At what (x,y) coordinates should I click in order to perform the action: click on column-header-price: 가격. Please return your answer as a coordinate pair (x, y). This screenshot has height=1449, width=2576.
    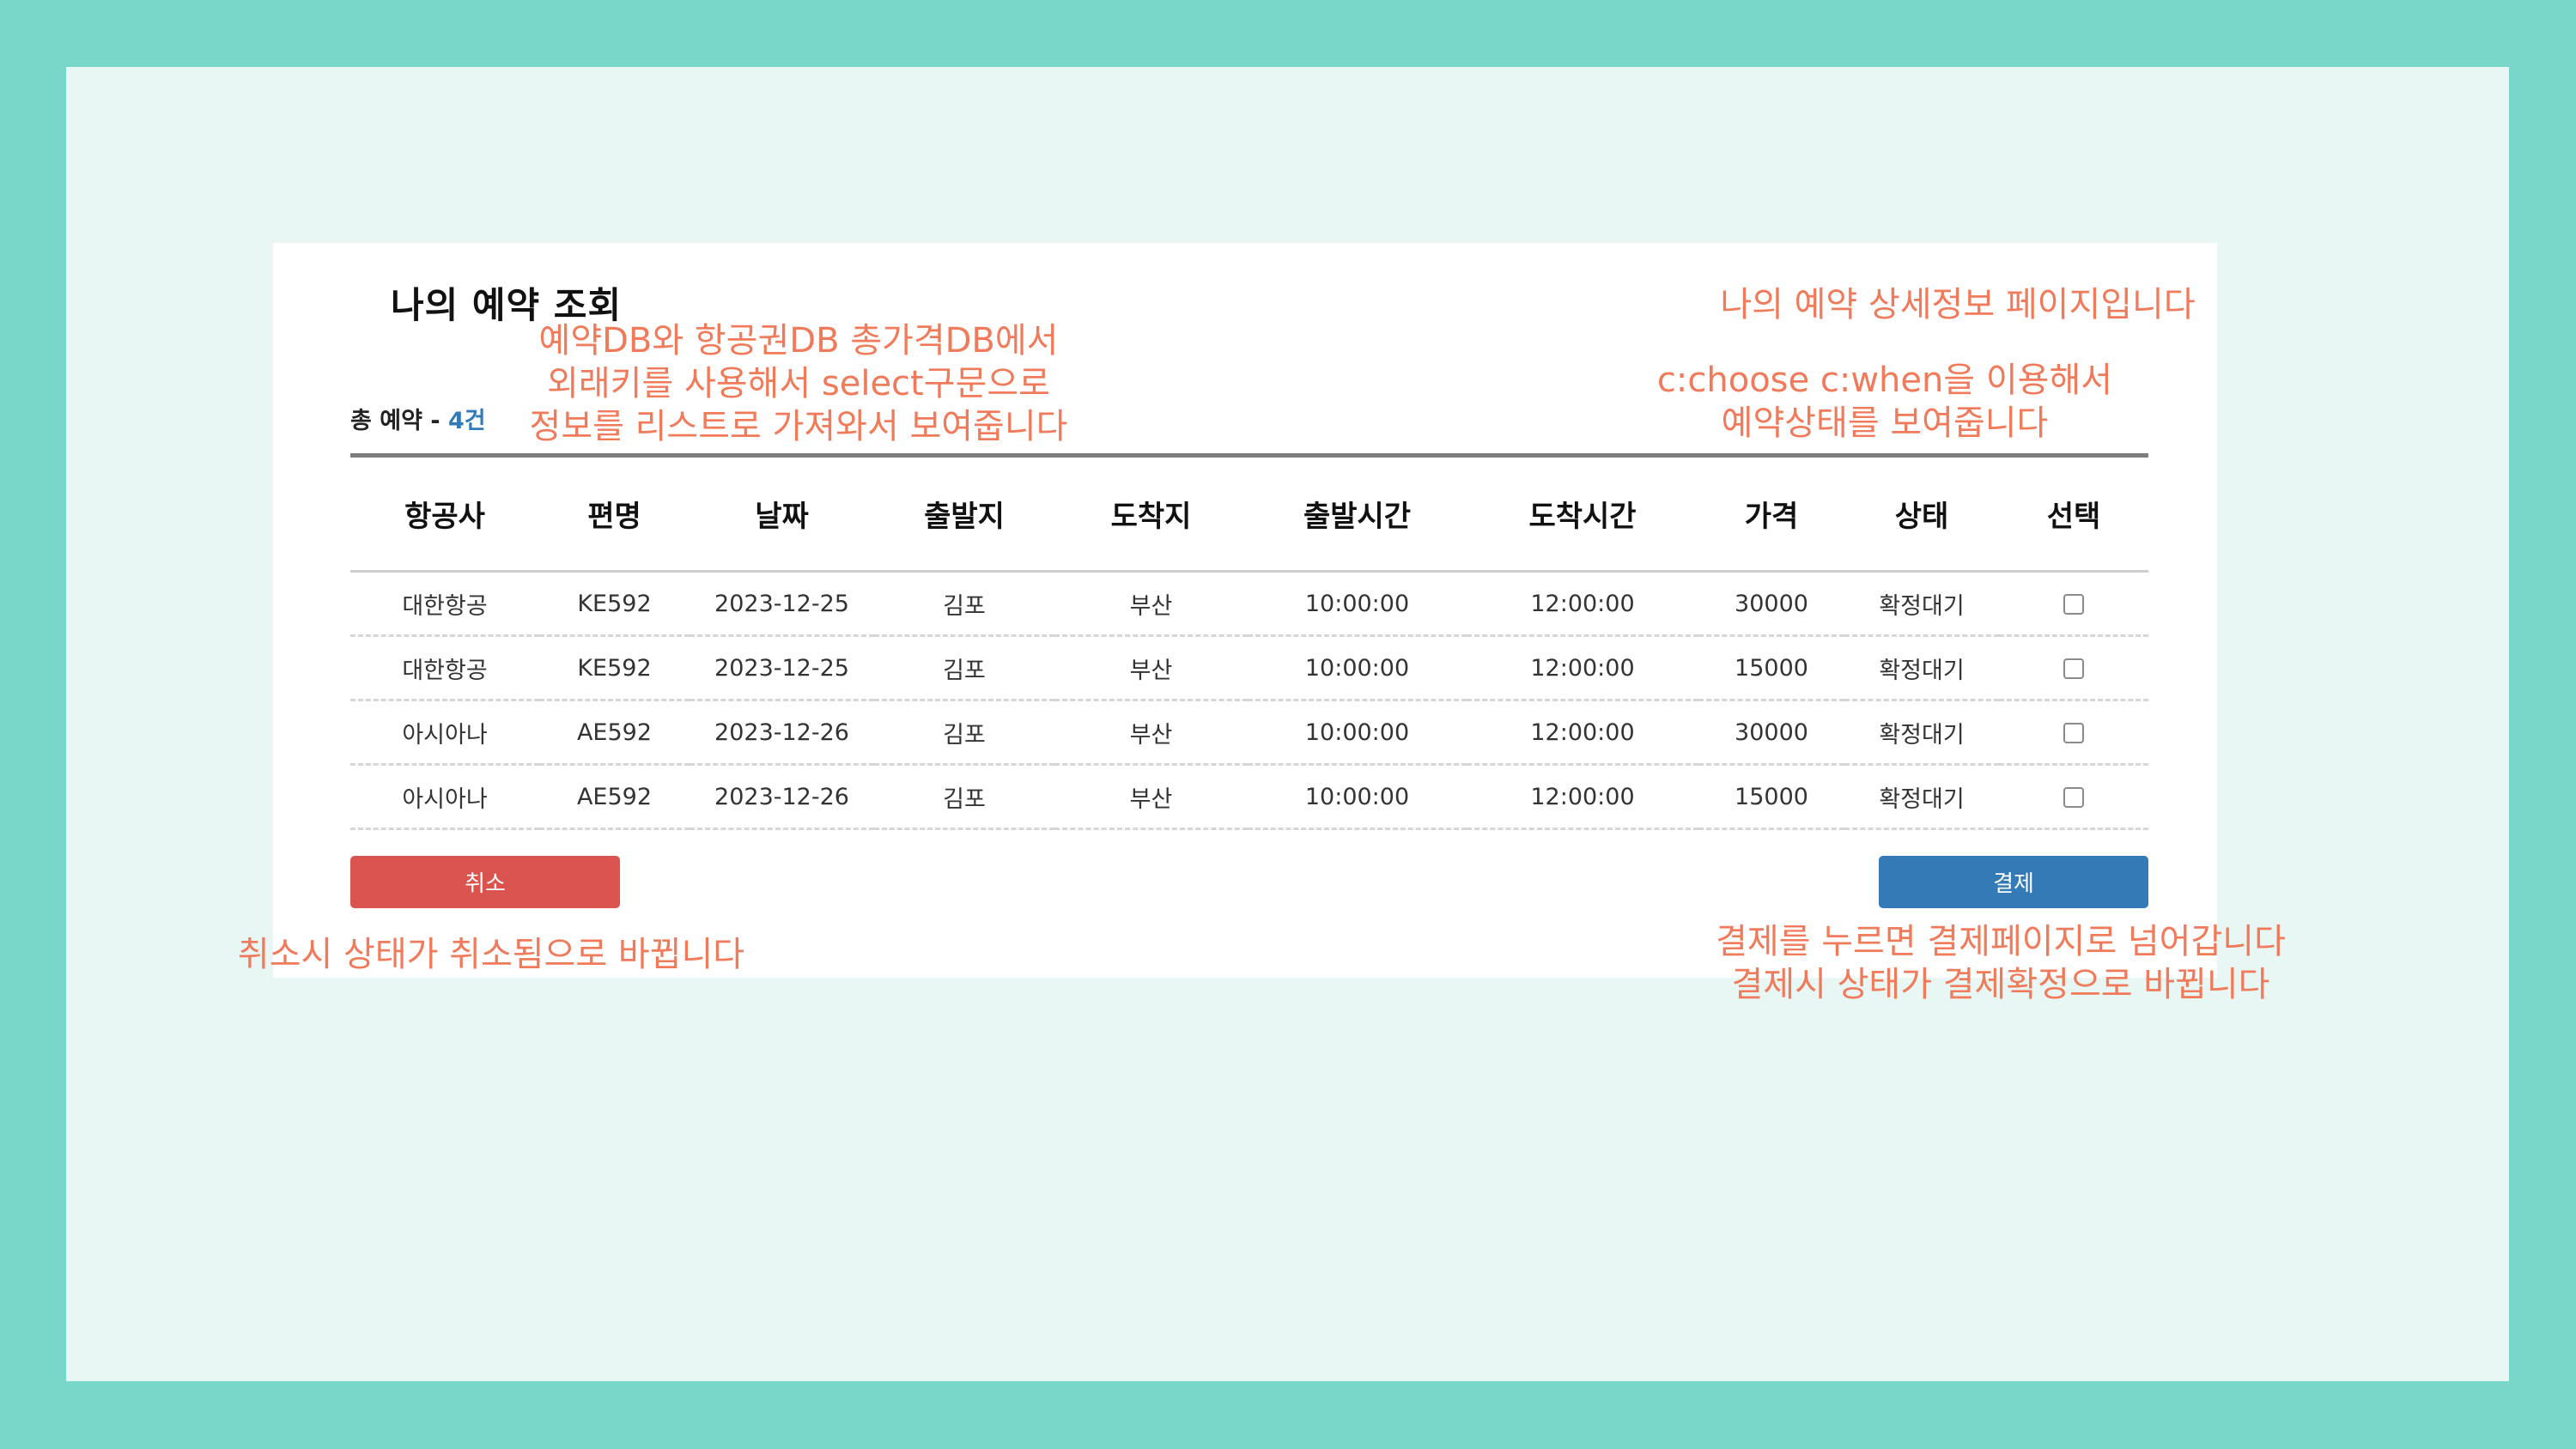
    Looking at the image, I should click on (1771, 515).